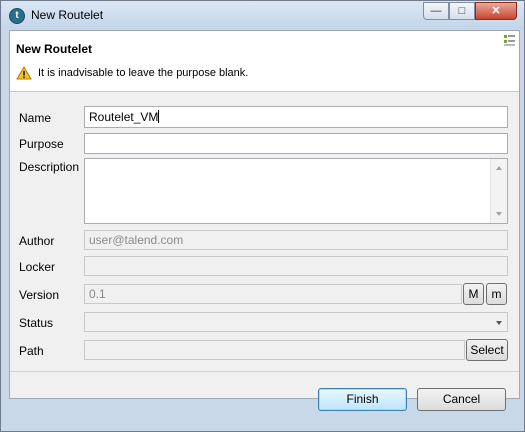 This screenshot has width=525, height=432. What do you see at coordinates (274, 350) in the screenshot?
I see `path-input` at bounding box center [274, 350].